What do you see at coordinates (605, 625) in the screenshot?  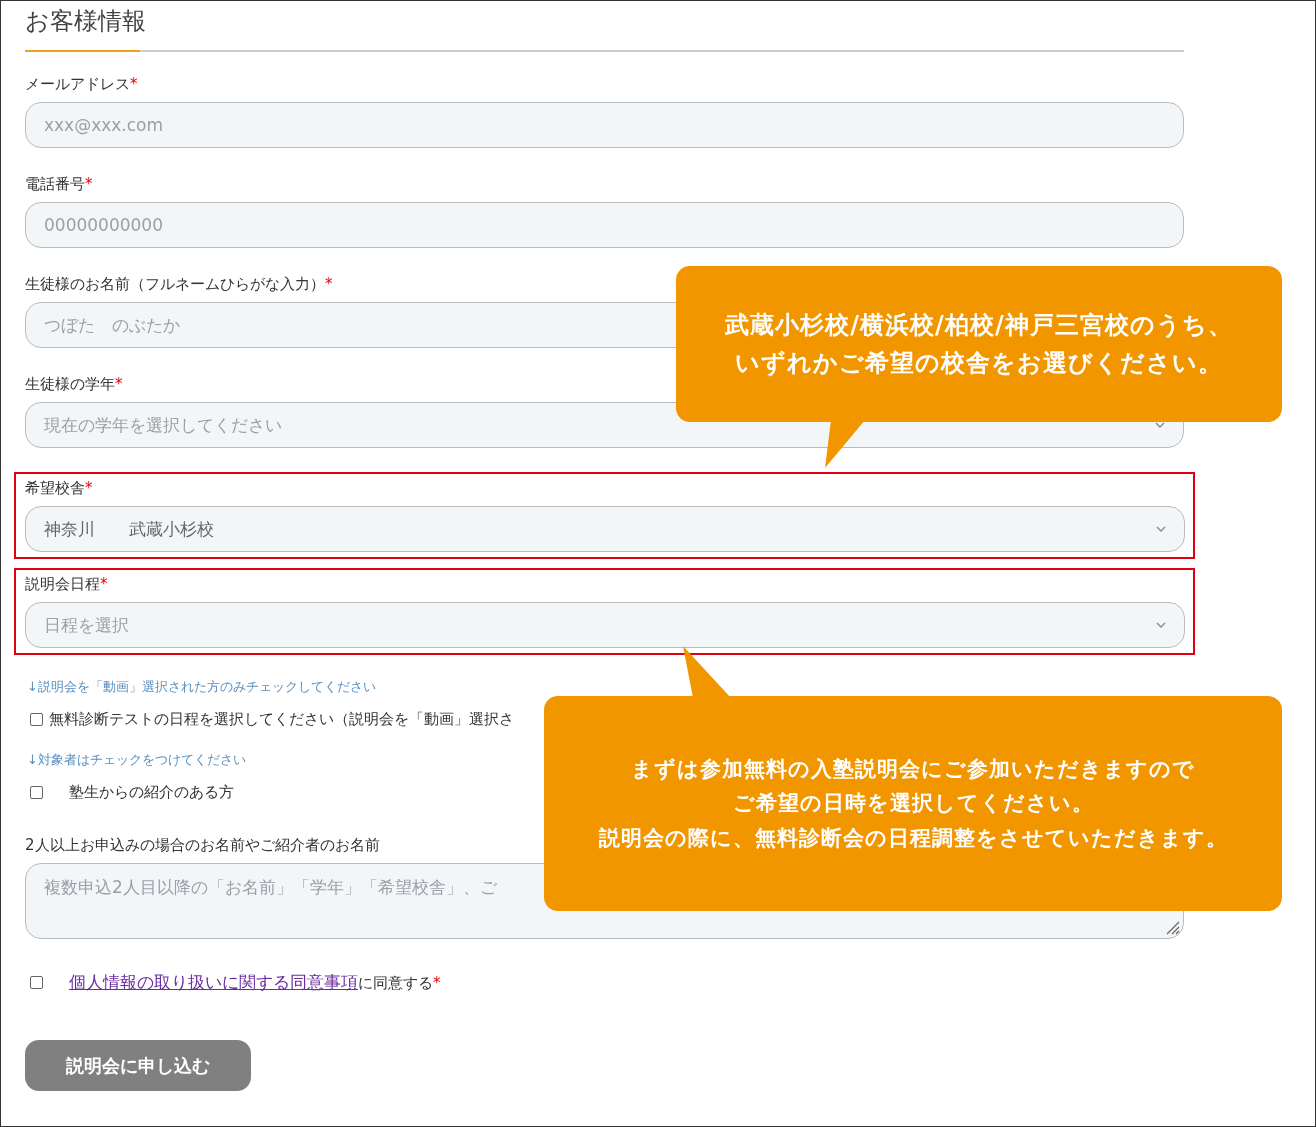 I see `select-field: 日程を選択` at bounding box center [605, 625].